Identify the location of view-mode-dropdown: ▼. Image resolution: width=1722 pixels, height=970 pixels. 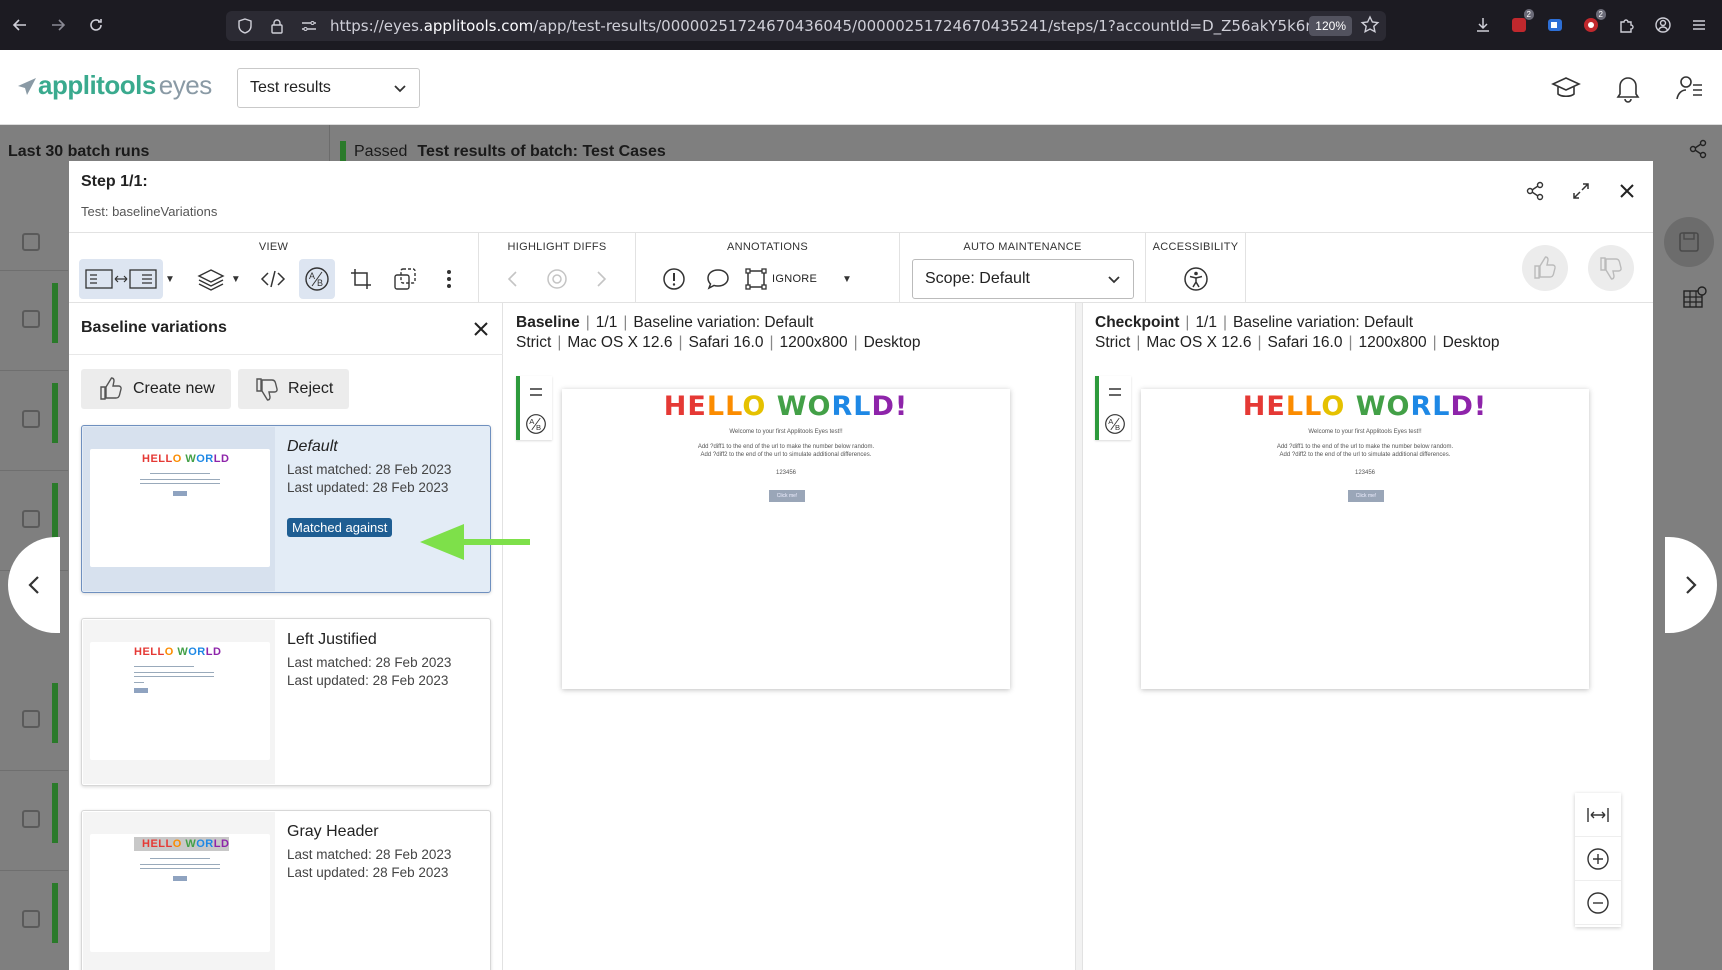
(170, 279).